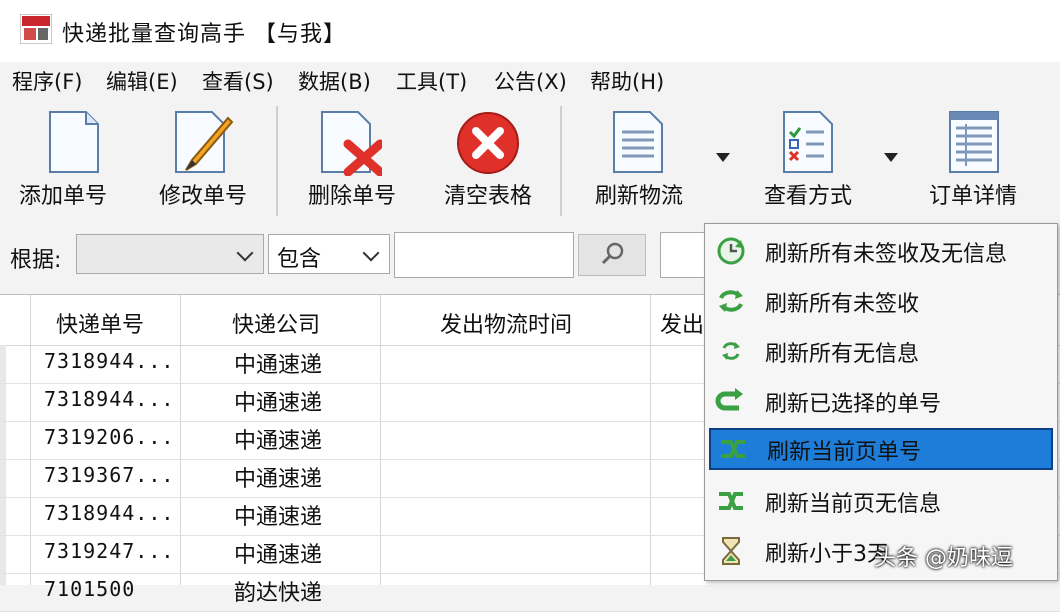 Image resolution: width=1060 pixels, height=612 pixels. Describe the element at coordinates (204, 142) in the screenshot. I see `edit-pencil-icon` at that location.